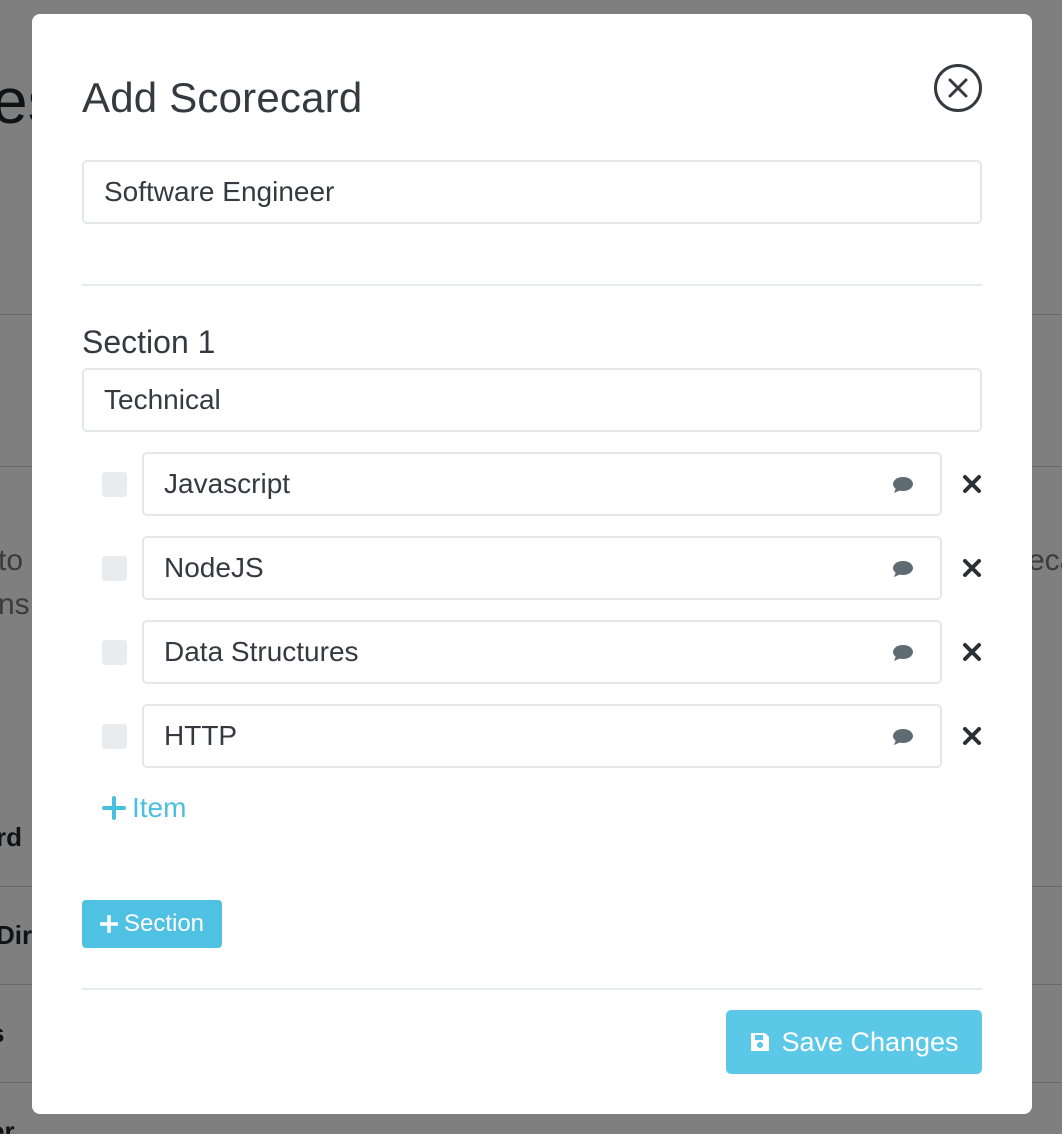  What do you see at coordinates (760, 1042) in the screenshot?
I see `floppy-disk-icon` at bounding box center [760, 1042].